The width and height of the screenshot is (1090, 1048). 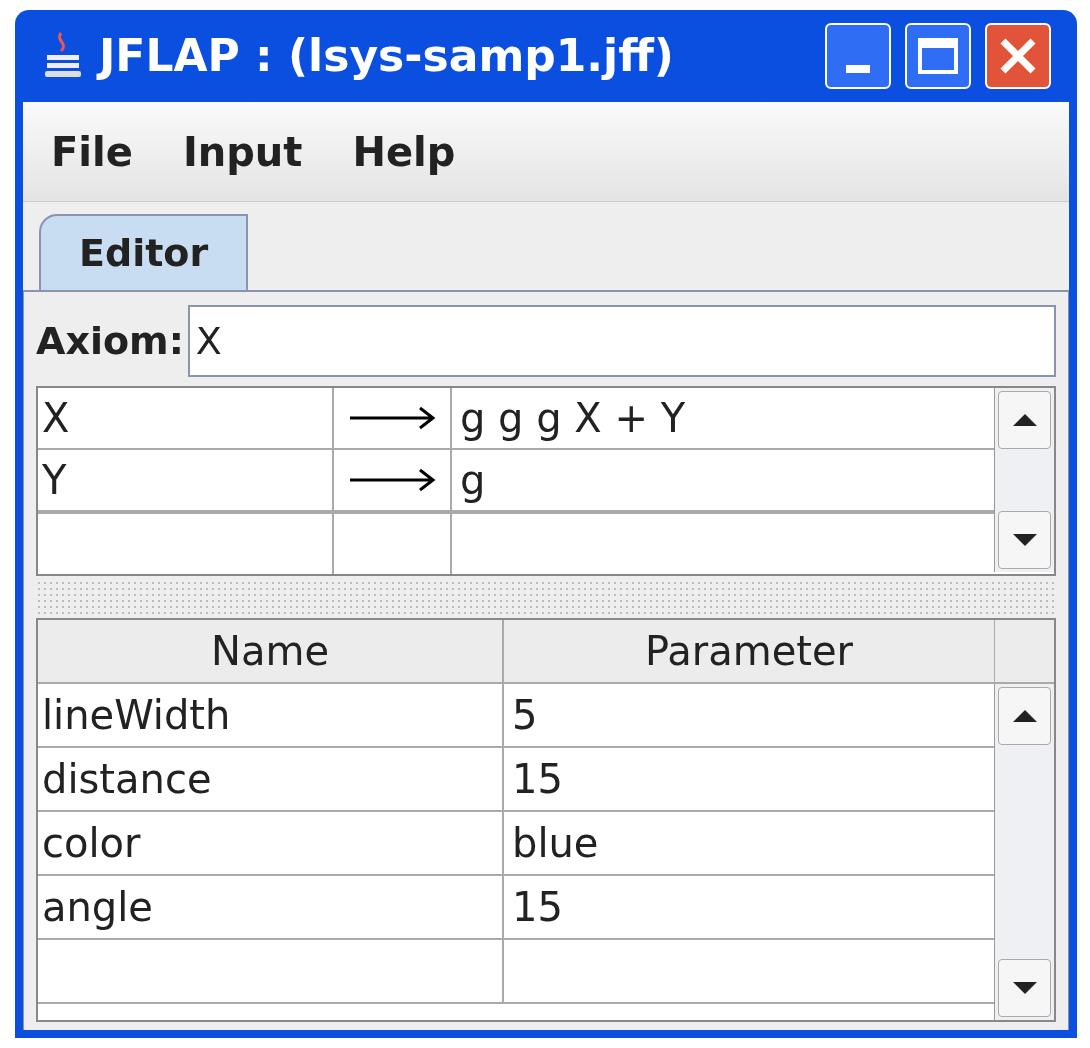 I want to click on menu-item: Input, so click(x=242, y=151).